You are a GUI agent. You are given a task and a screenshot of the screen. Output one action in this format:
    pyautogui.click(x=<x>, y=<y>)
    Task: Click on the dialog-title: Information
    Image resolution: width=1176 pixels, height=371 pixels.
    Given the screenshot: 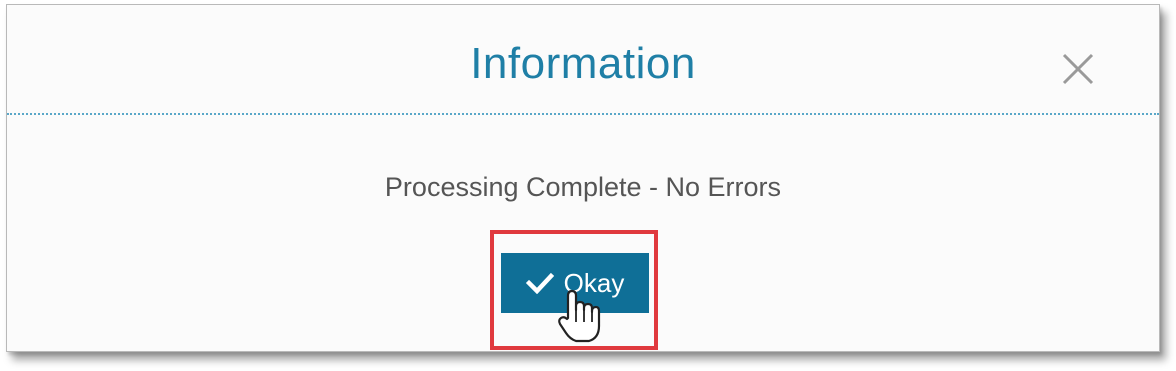 What is the action you would take?
    pyautogui.click(x=583, y=63)
    